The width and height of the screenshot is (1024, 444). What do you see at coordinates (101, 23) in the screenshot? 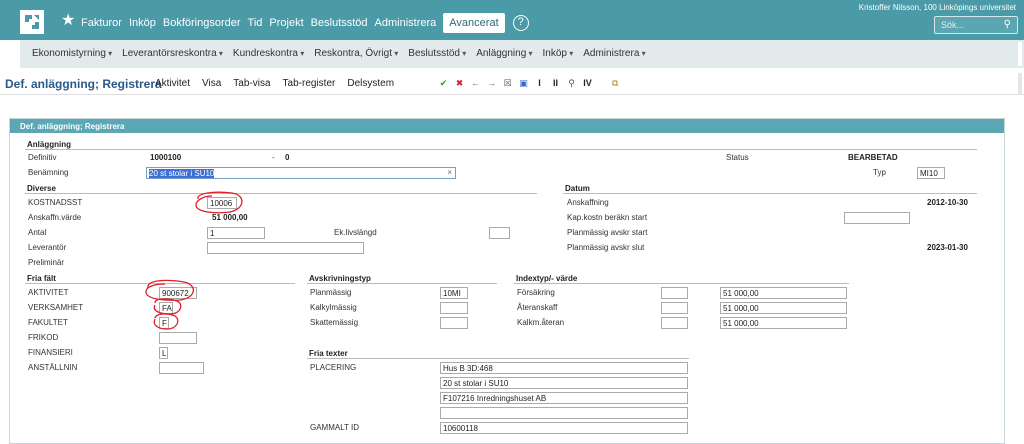
I see `nav-fakturor: Fakturor` at bounding box center [101, 23].